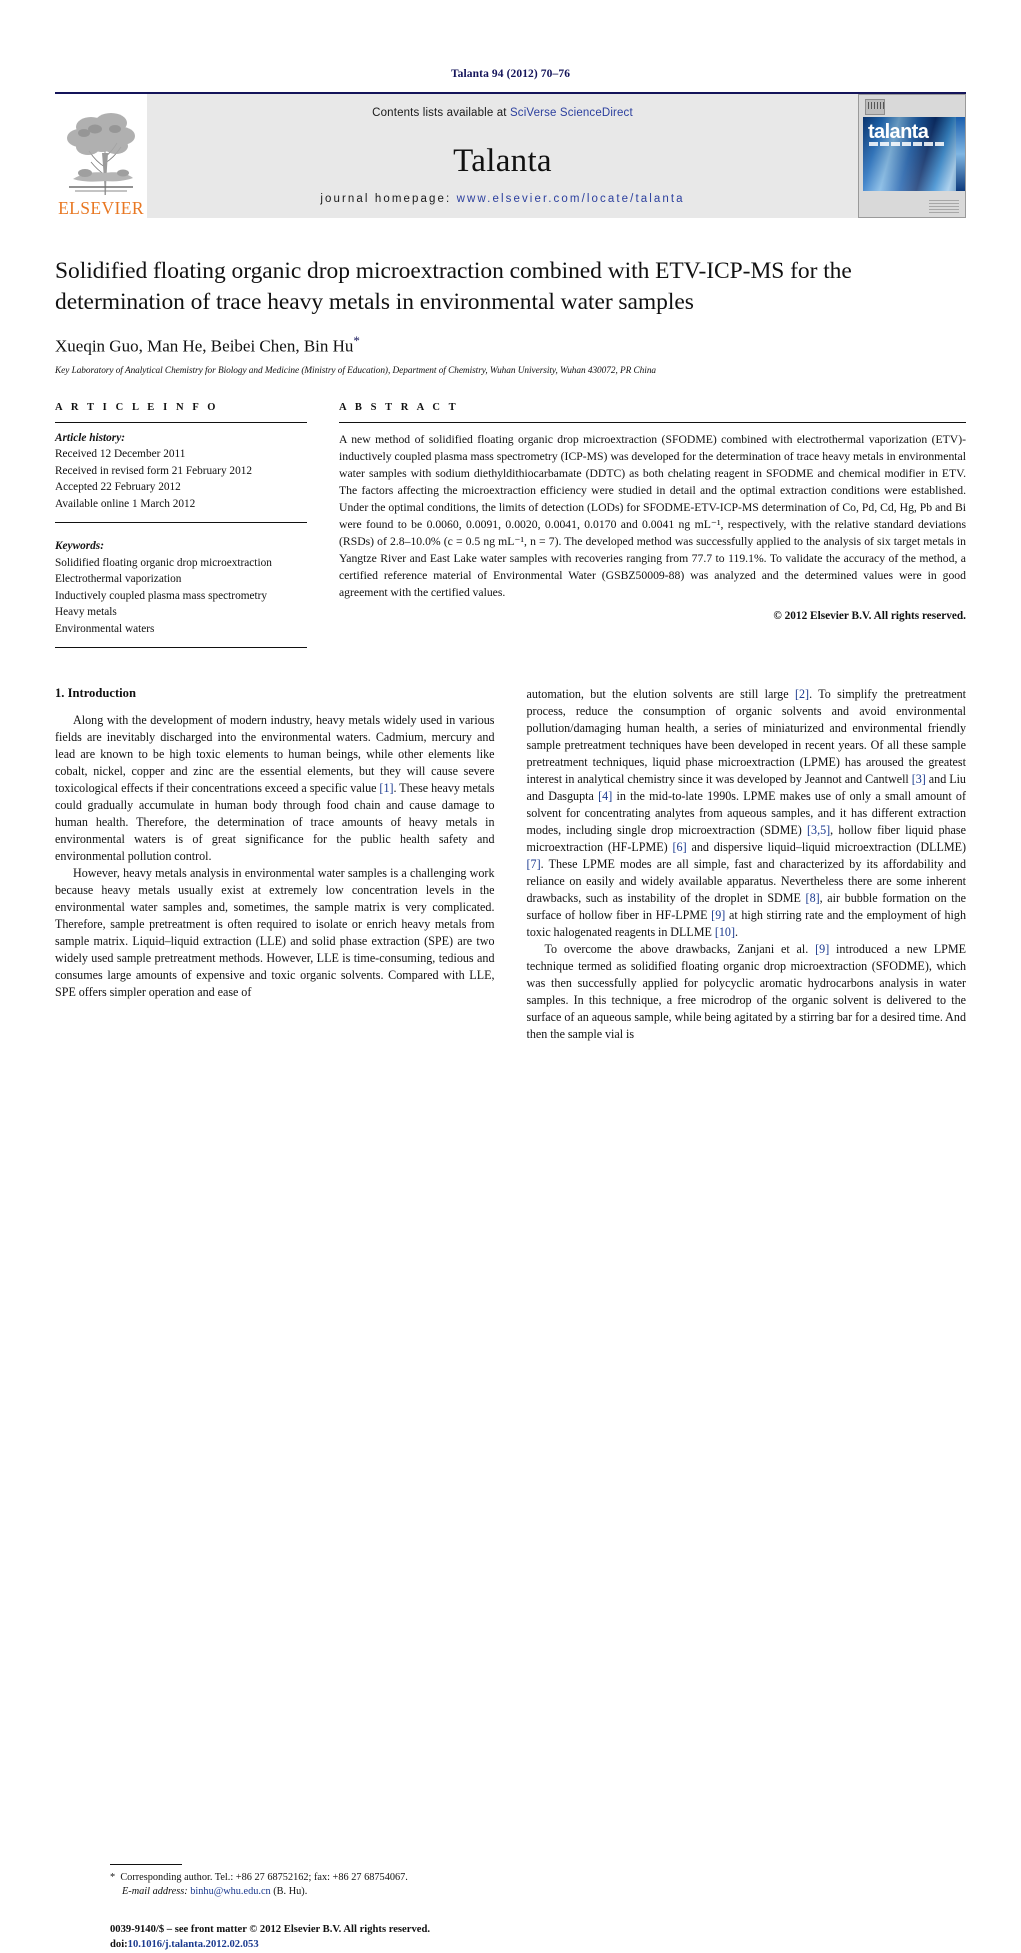 This screenshot has height=1953, width=1021. Describe the element at coordinates (101, 153) in the screenshot. I see `elsevier-tree-icon` at that location.